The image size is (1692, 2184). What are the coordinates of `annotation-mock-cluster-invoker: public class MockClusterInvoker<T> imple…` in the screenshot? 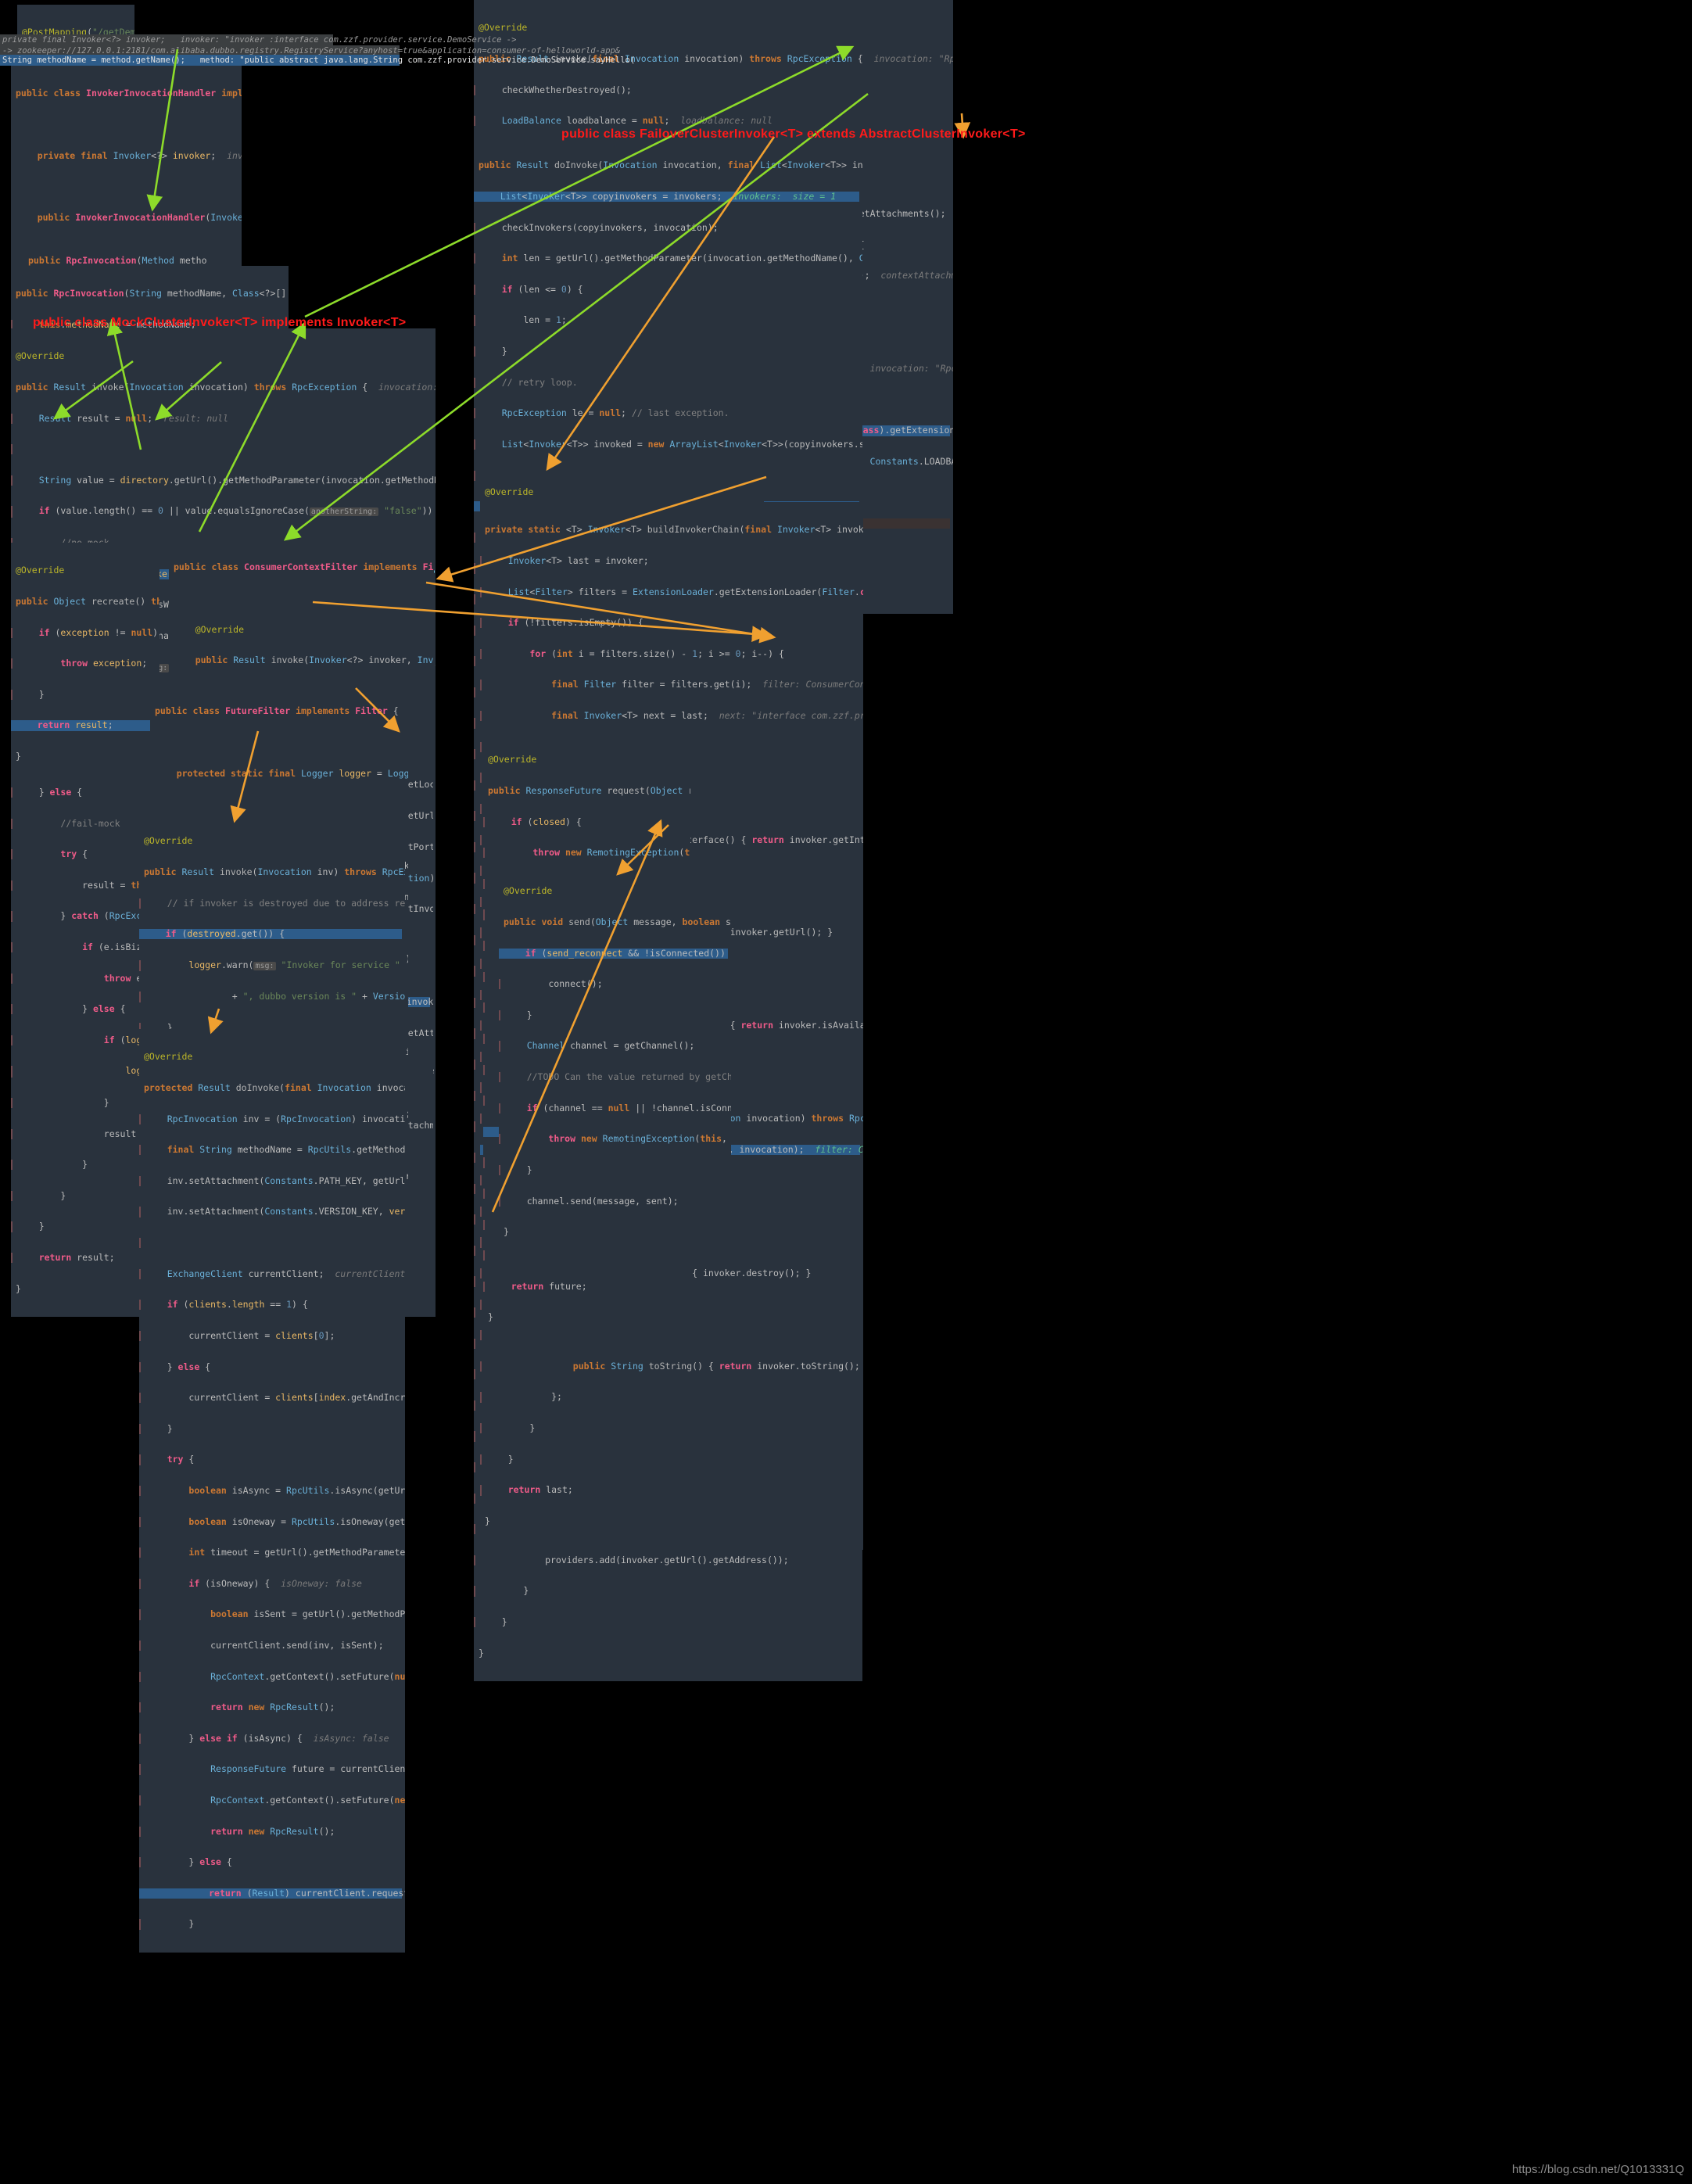 It's located at (220, 322).